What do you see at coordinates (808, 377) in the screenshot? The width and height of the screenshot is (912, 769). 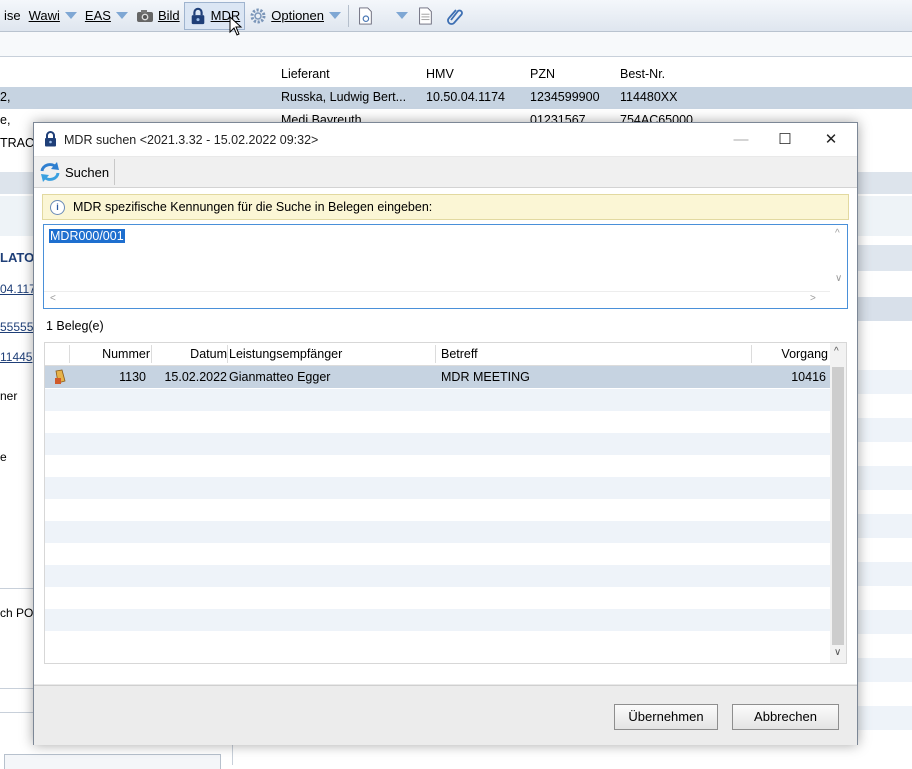 I see `cell-vorgang: 10416` at bounding box center [808, 377].